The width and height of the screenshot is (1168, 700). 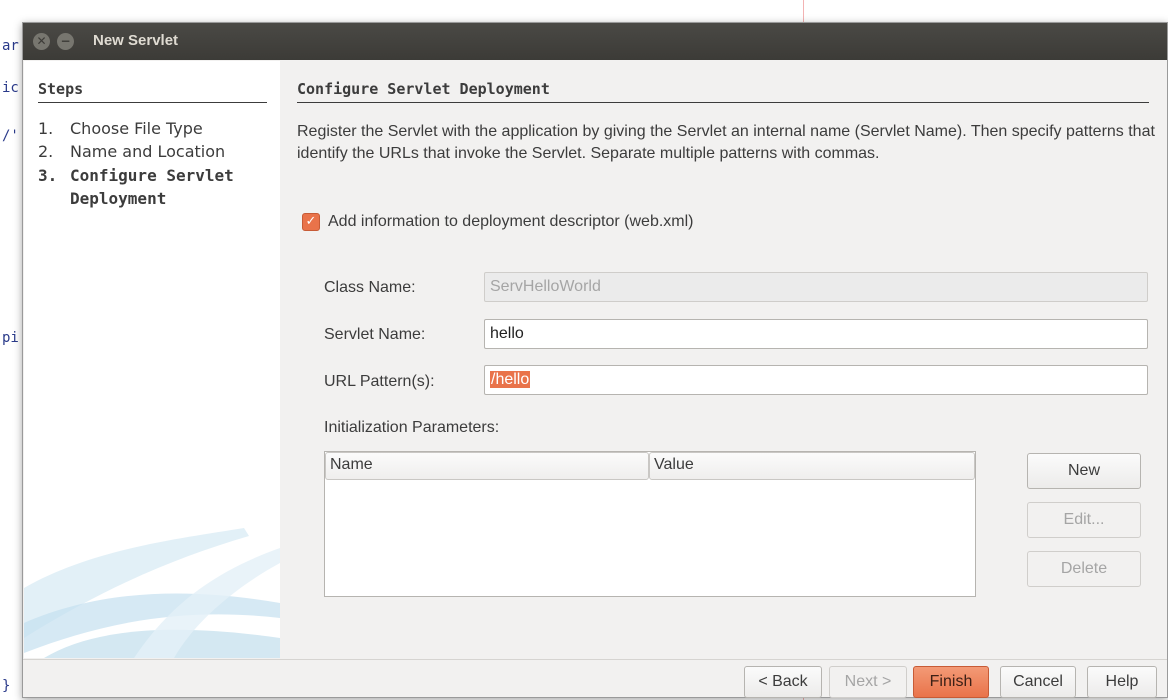 What do you see at coordinates (1122, 682) in the screenshot?
I see `help-button: Help` at bounding box center [1122, 682].